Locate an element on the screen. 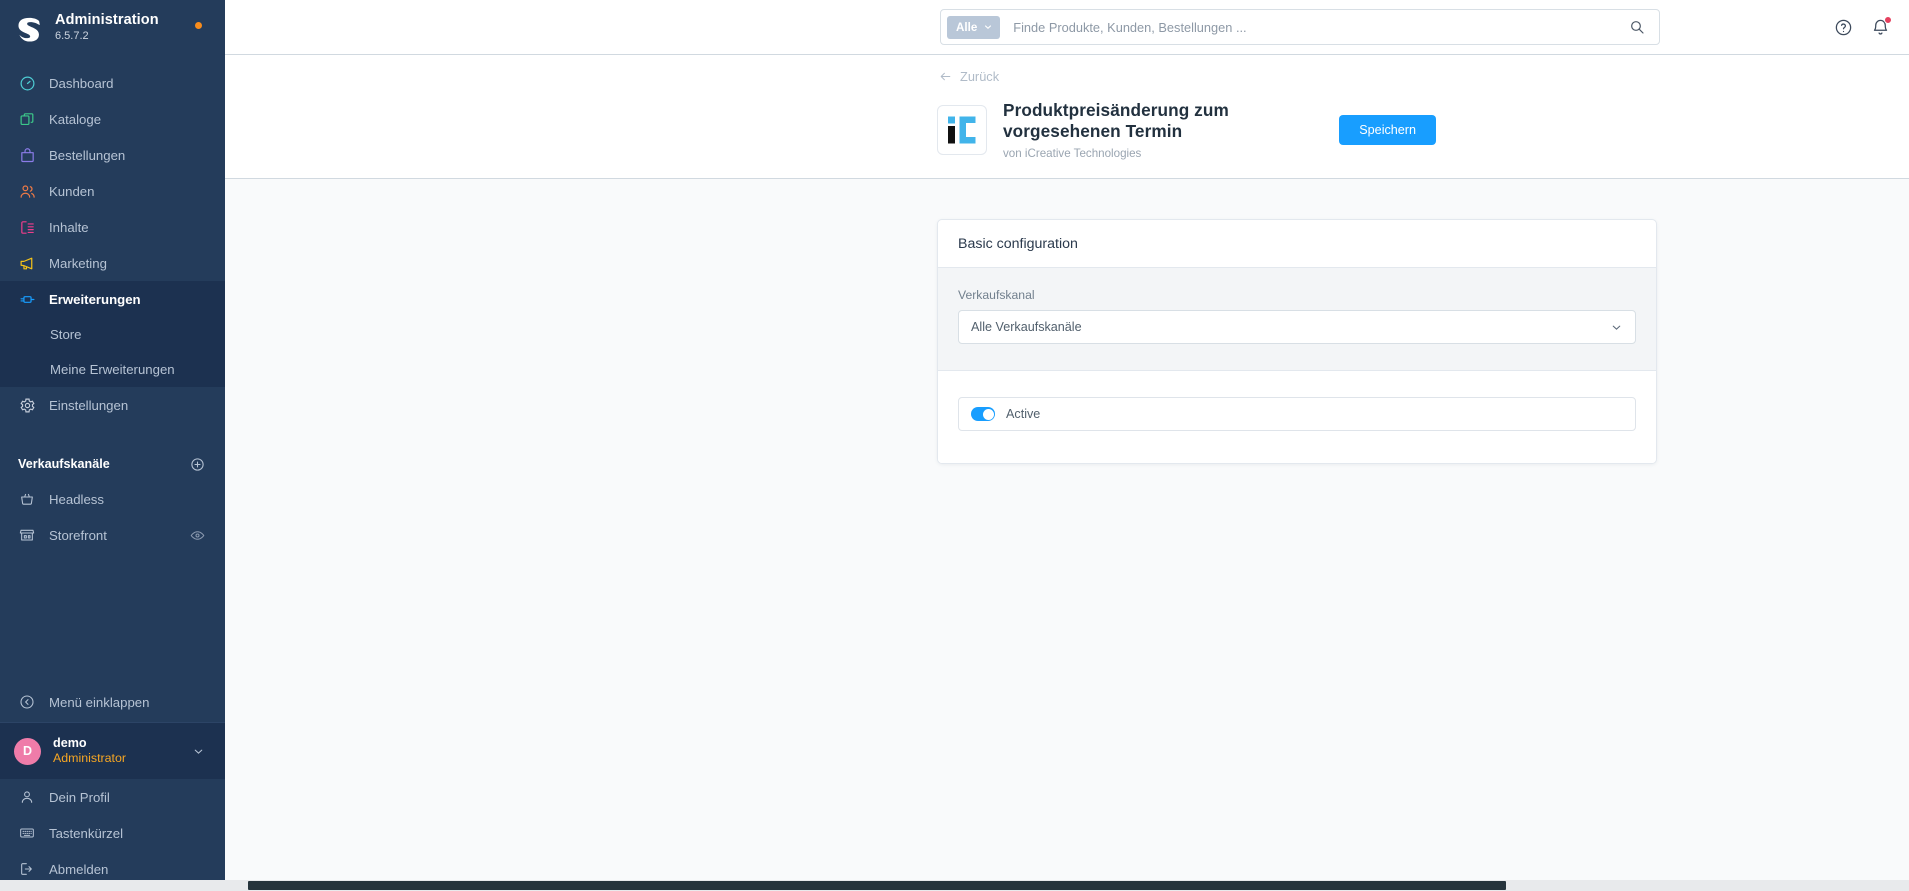  sidebar-user-menu: D demo Administrator is located at coordinates (112, 750).